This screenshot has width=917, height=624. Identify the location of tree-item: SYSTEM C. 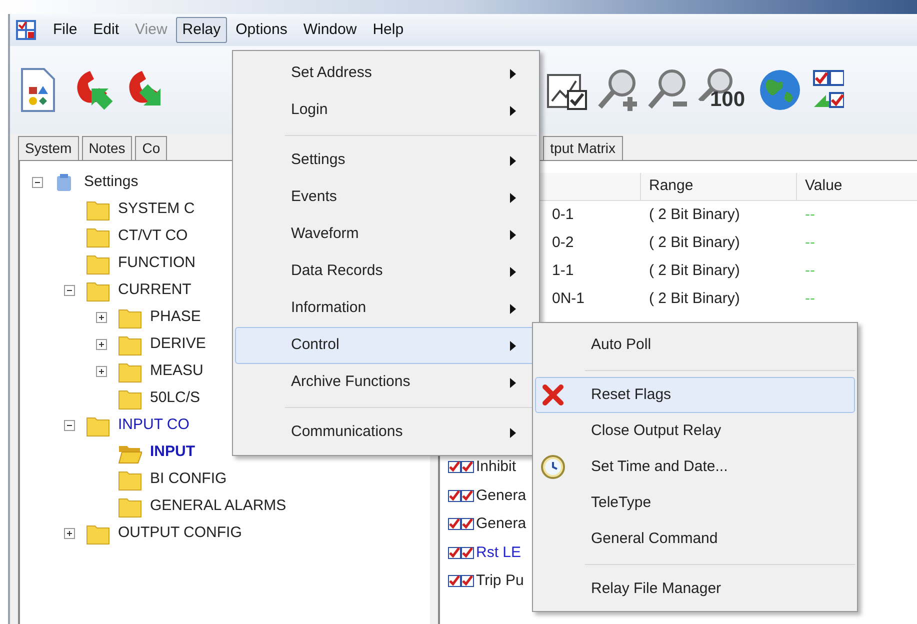
(156, 209).